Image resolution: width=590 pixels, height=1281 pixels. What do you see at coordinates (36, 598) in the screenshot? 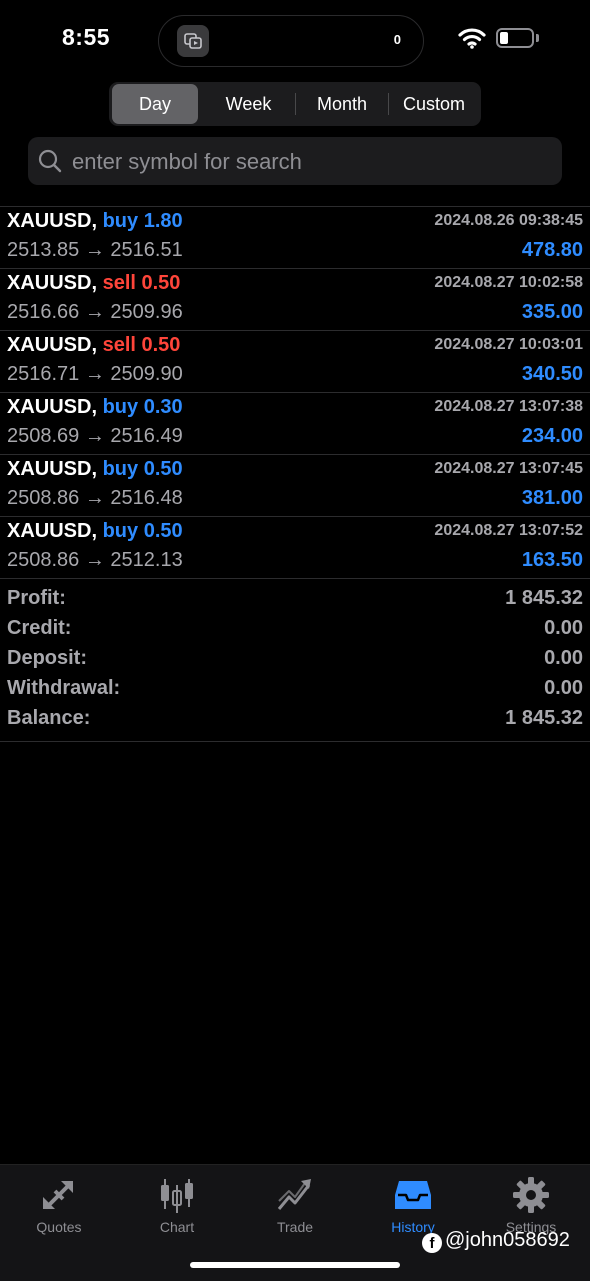
I see `summary-label: Profit:` at bounding box center [36, 598].